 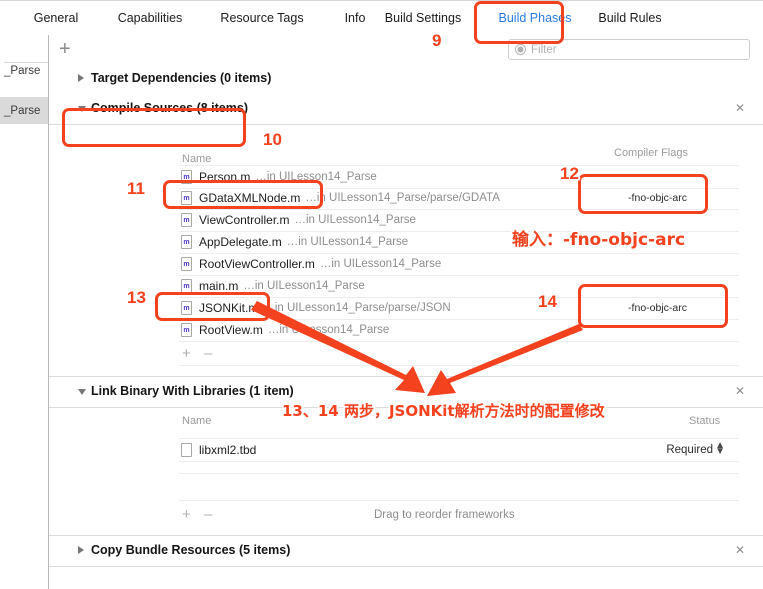 I want to click on library-file-icon: ., so click(x=186, y=450).